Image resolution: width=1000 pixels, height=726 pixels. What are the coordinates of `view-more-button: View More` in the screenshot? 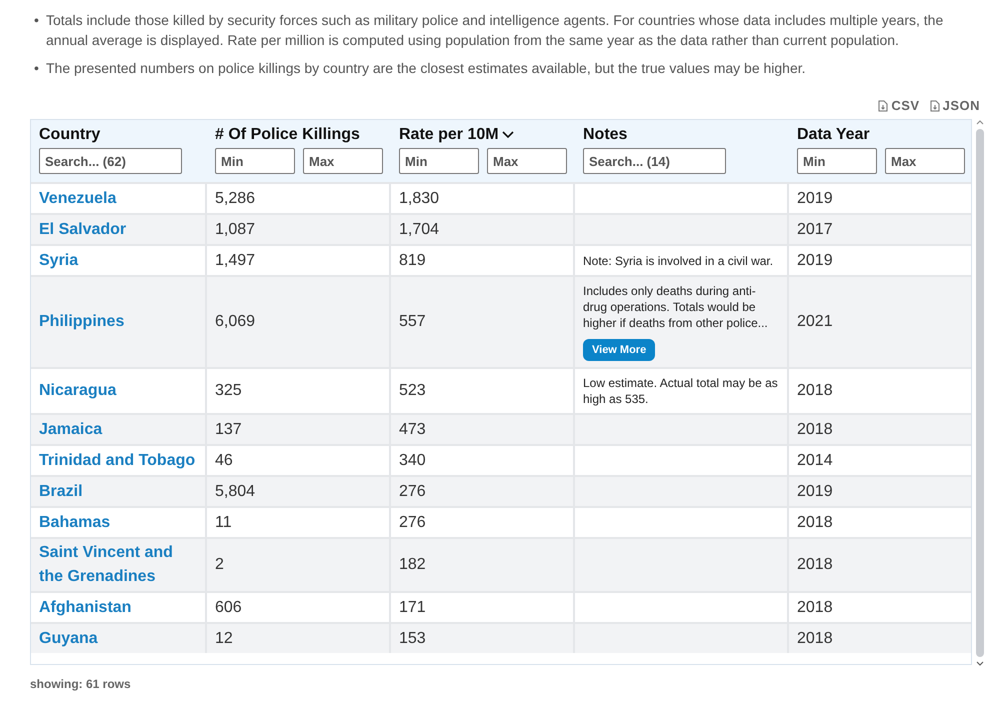 It's located at (619, 350).